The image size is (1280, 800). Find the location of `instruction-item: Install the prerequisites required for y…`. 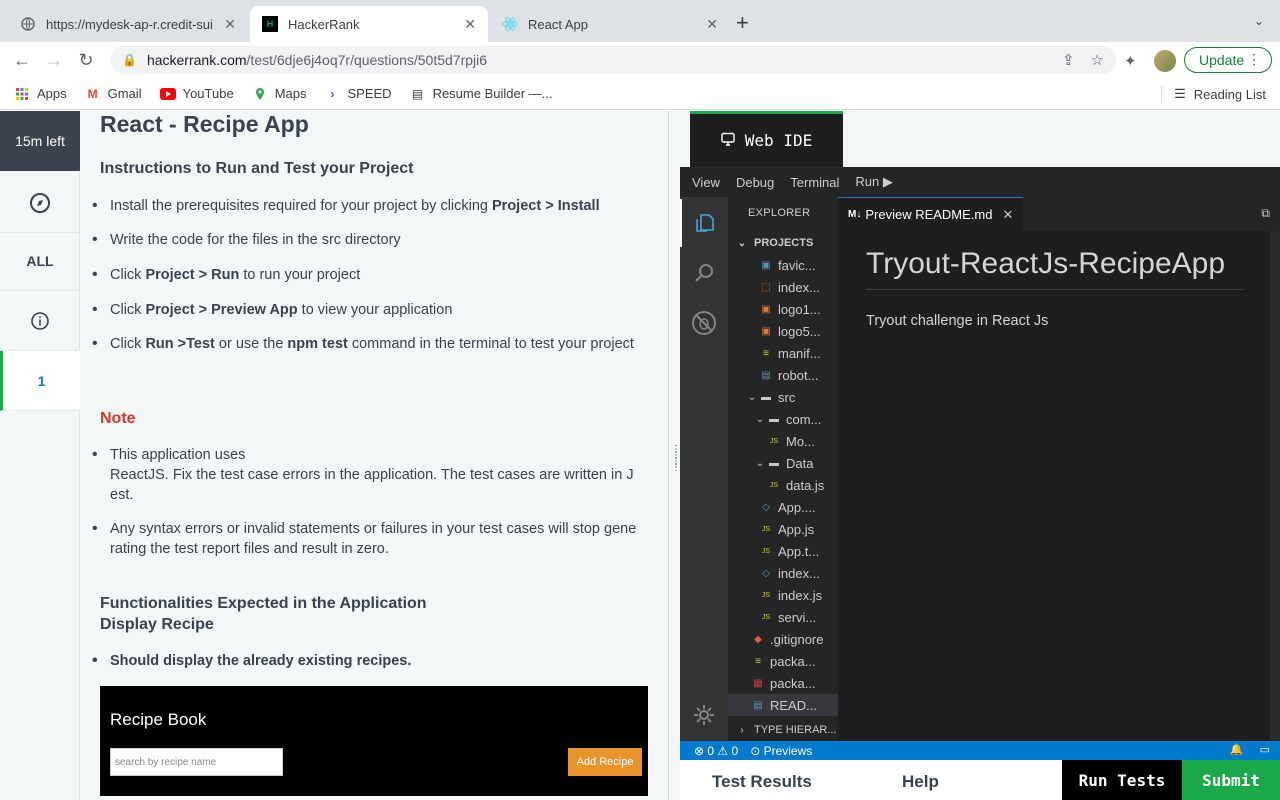

instruction-item: Install the prerequisites required for y… is located at coordinates (366, 206).